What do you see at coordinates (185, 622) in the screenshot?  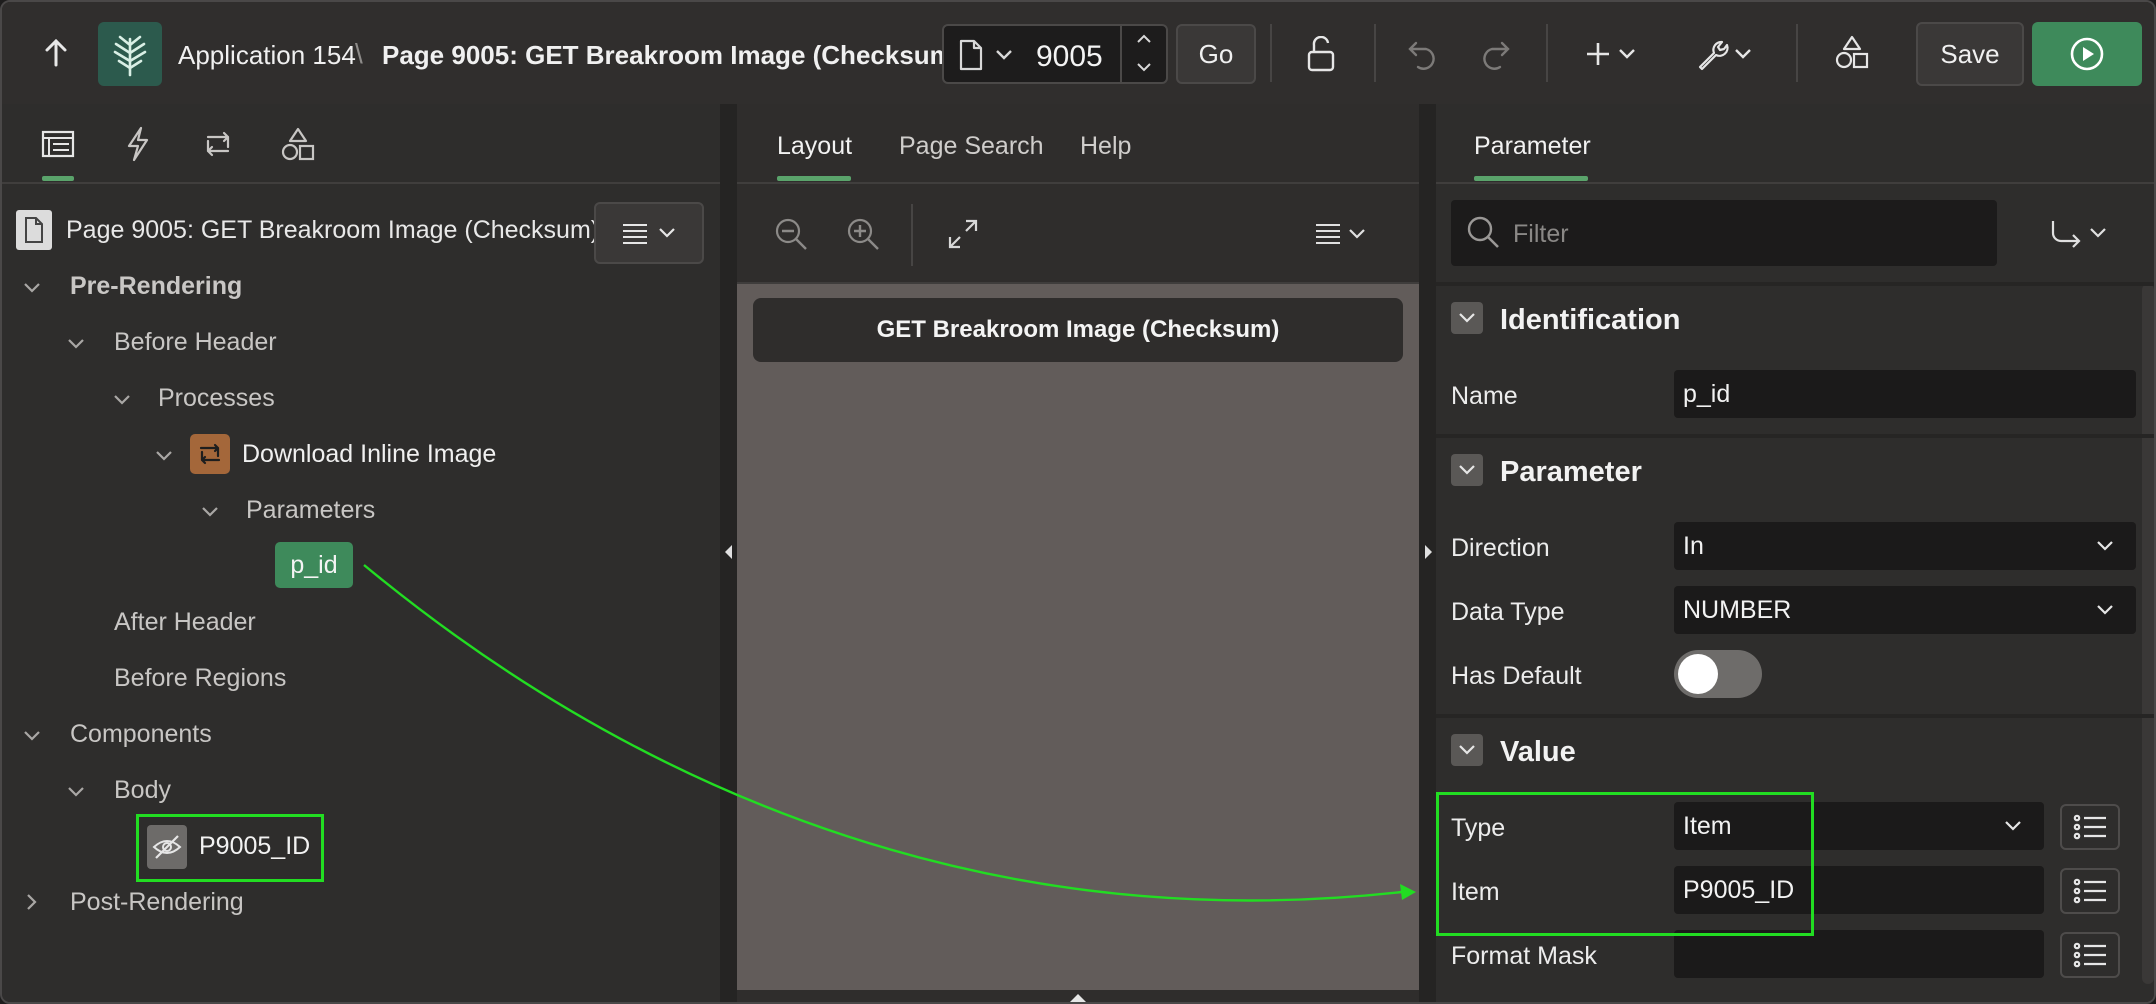 I see `tree-after-header: After Header` at bounding box center [185, 622].